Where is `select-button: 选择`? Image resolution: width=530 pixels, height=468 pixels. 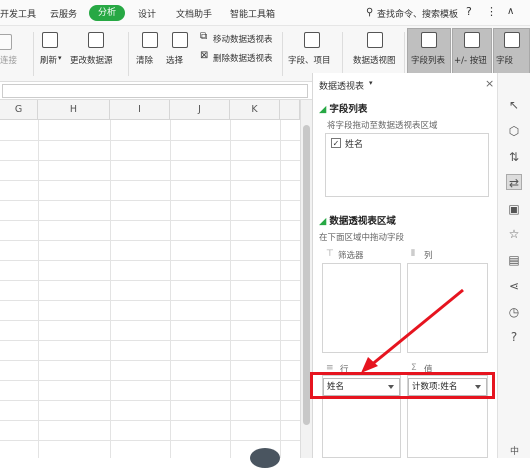 select-button: 选择 is located at coordinates (174, 60).